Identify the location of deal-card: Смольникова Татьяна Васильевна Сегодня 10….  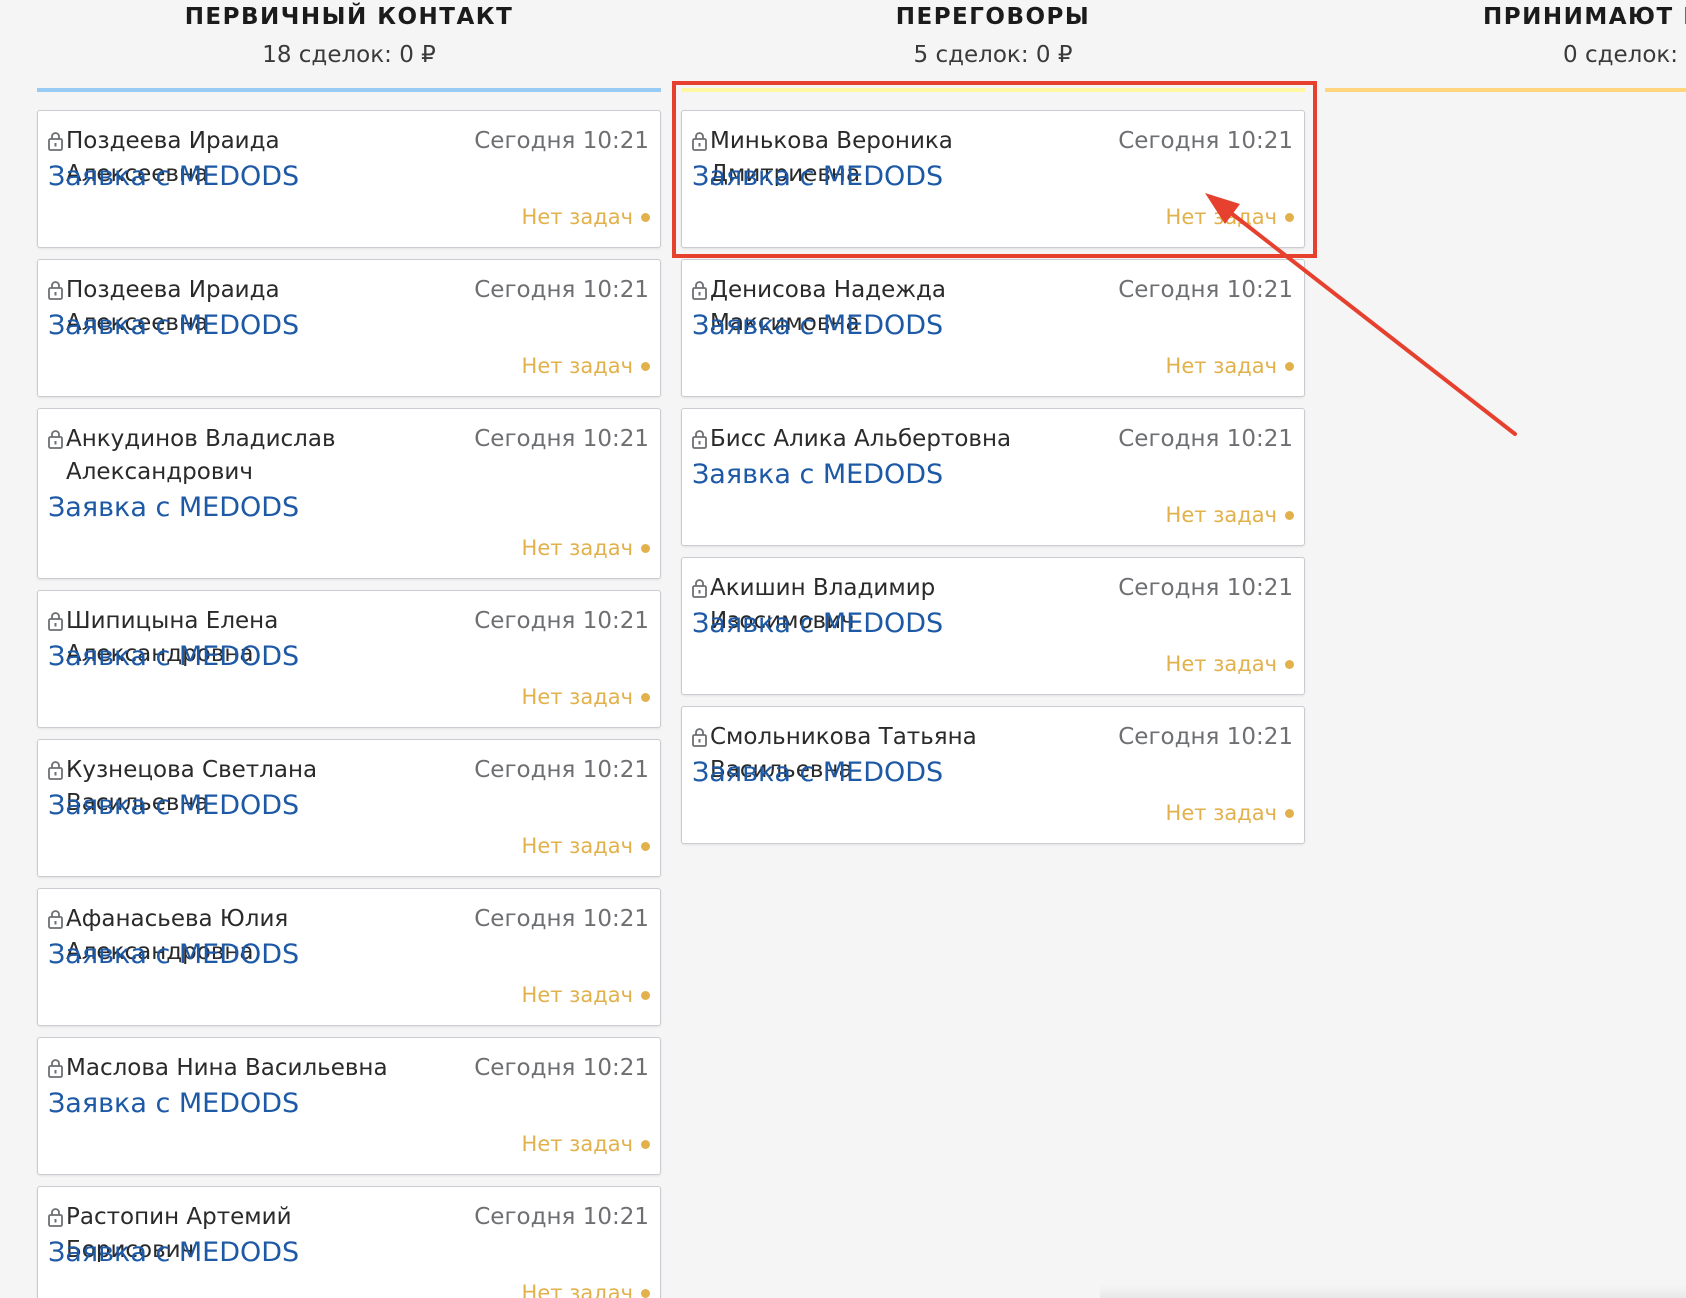
(993, 775).